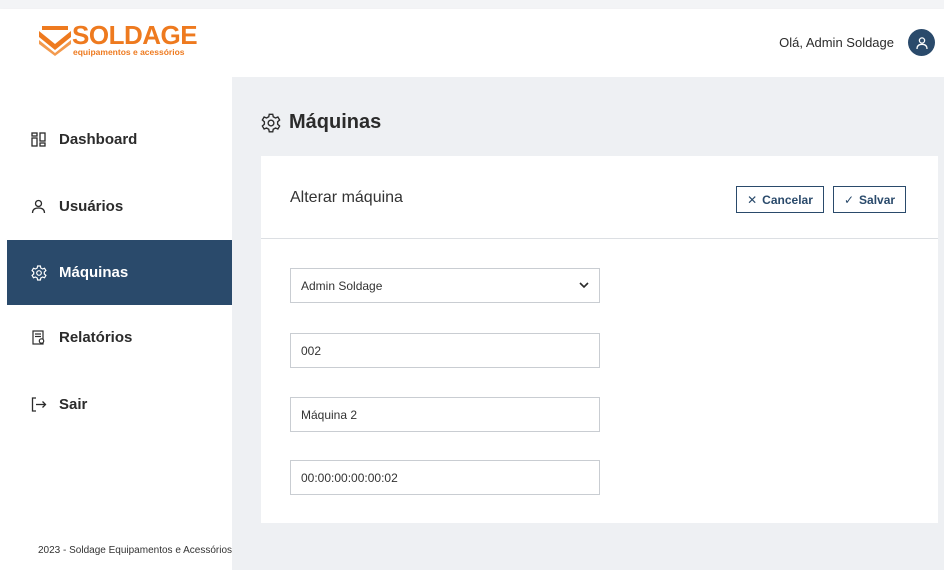  I want to click on top-strip, so click(472, 4).